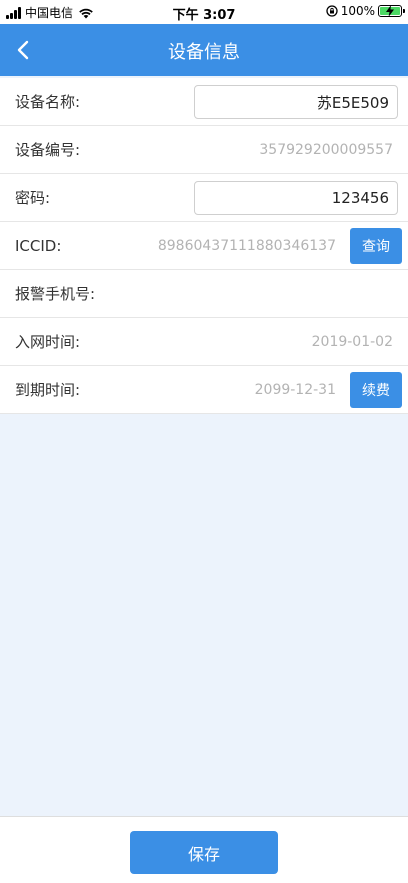 This screenshot has width=408, height=883. Describe the element at coordinates (48, 342) in the screenshot. I see `network-time-label: 入网时间:` at that location.